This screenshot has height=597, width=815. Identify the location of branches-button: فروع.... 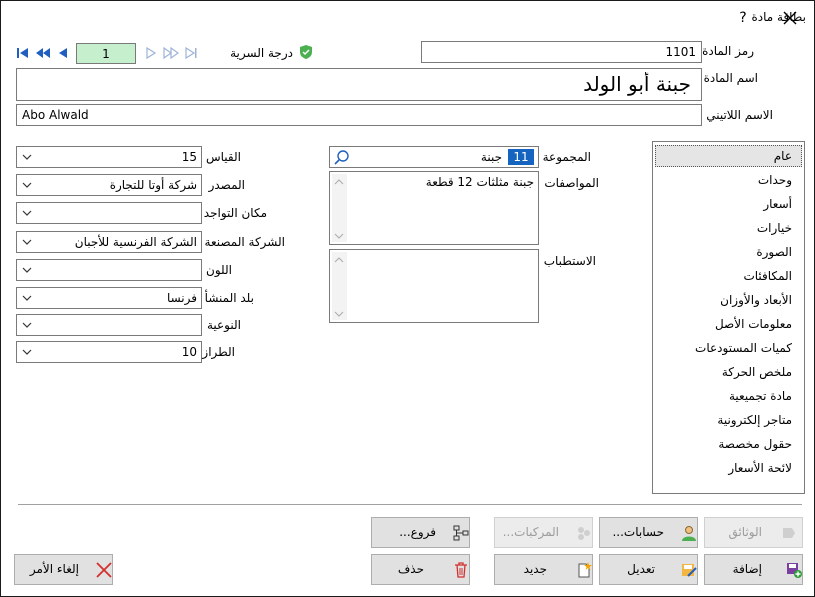
(420, 532).